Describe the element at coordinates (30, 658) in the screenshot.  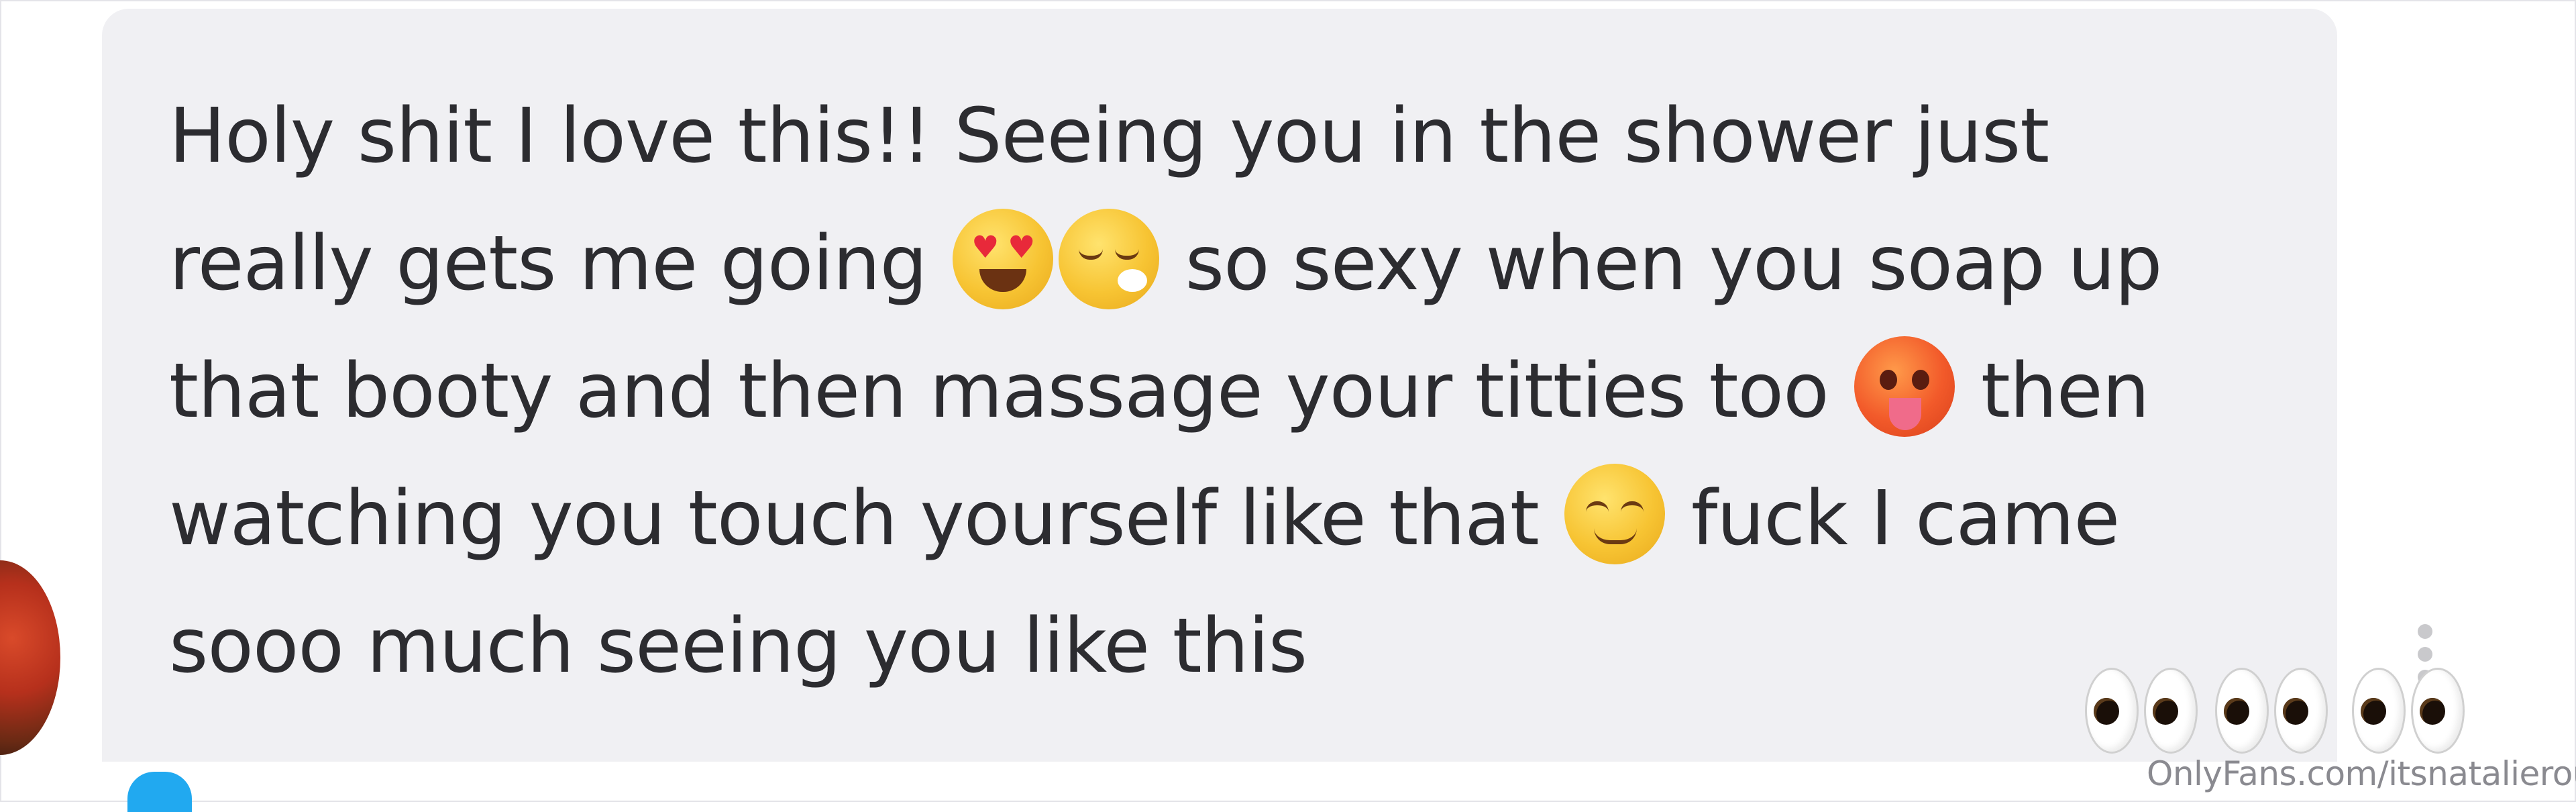
I see `avatar` at that location.